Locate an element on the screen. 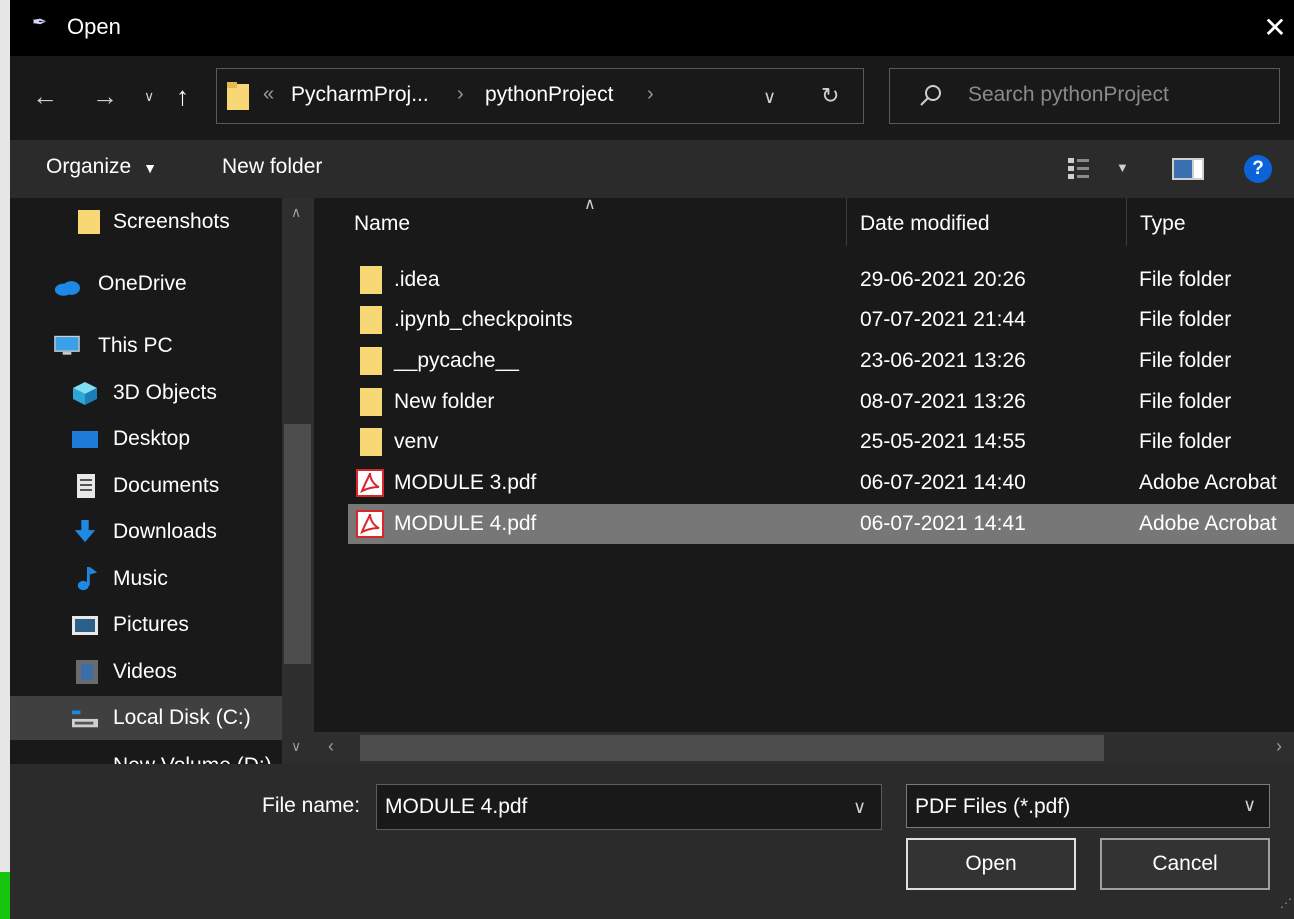 The image size is (1294, 919). nav-item-videos: Videos is located at coordinates (146, 672).